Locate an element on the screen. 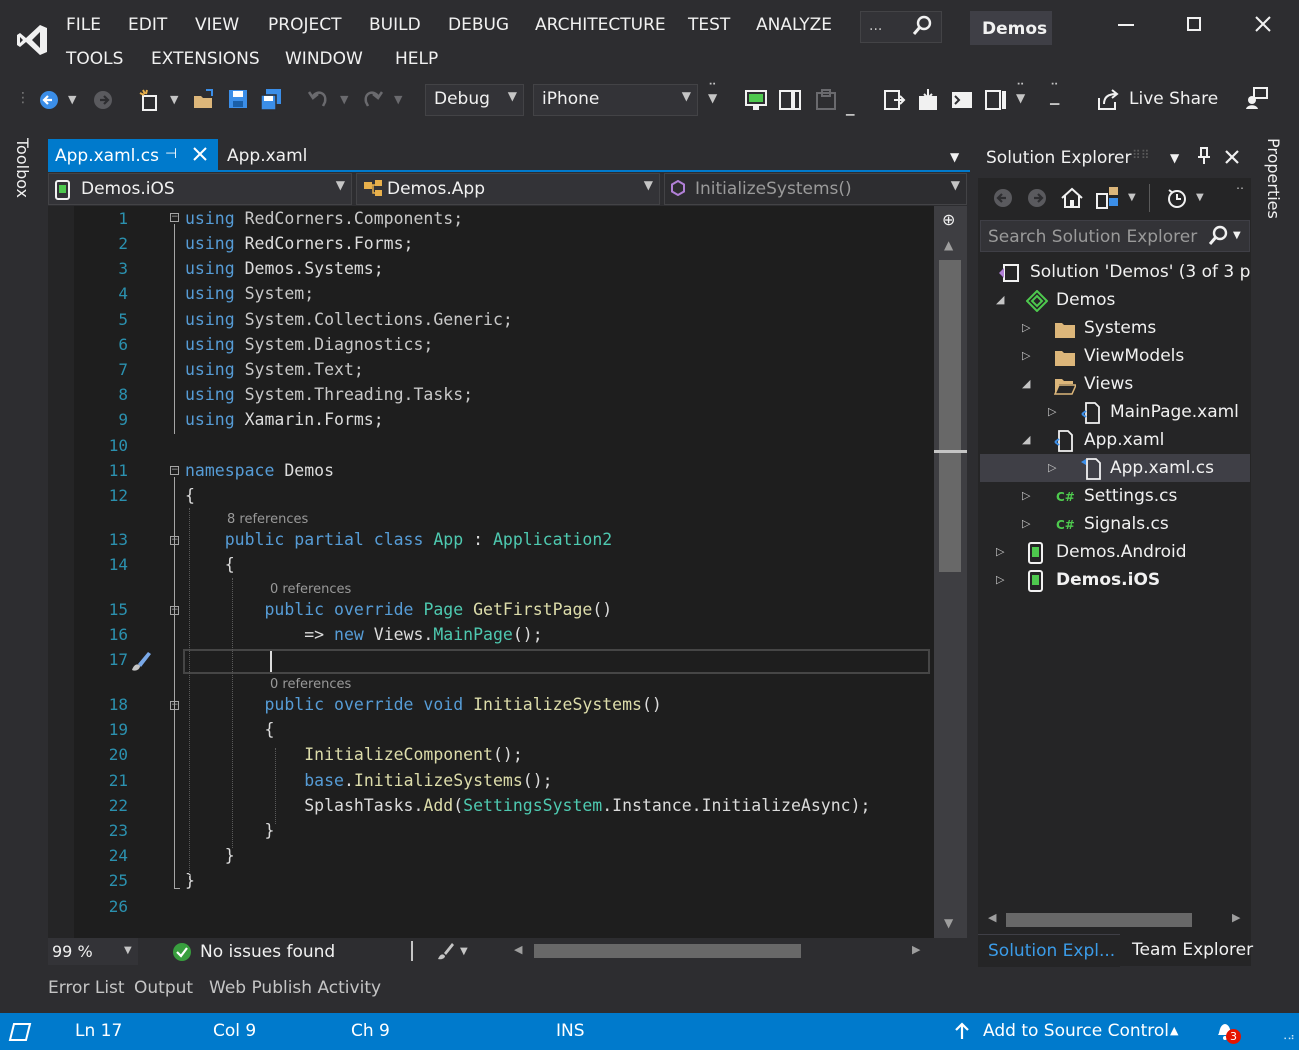 This screenshot has width=1299, height=1050. close-tab-icon is located at coordinates (200, 156).